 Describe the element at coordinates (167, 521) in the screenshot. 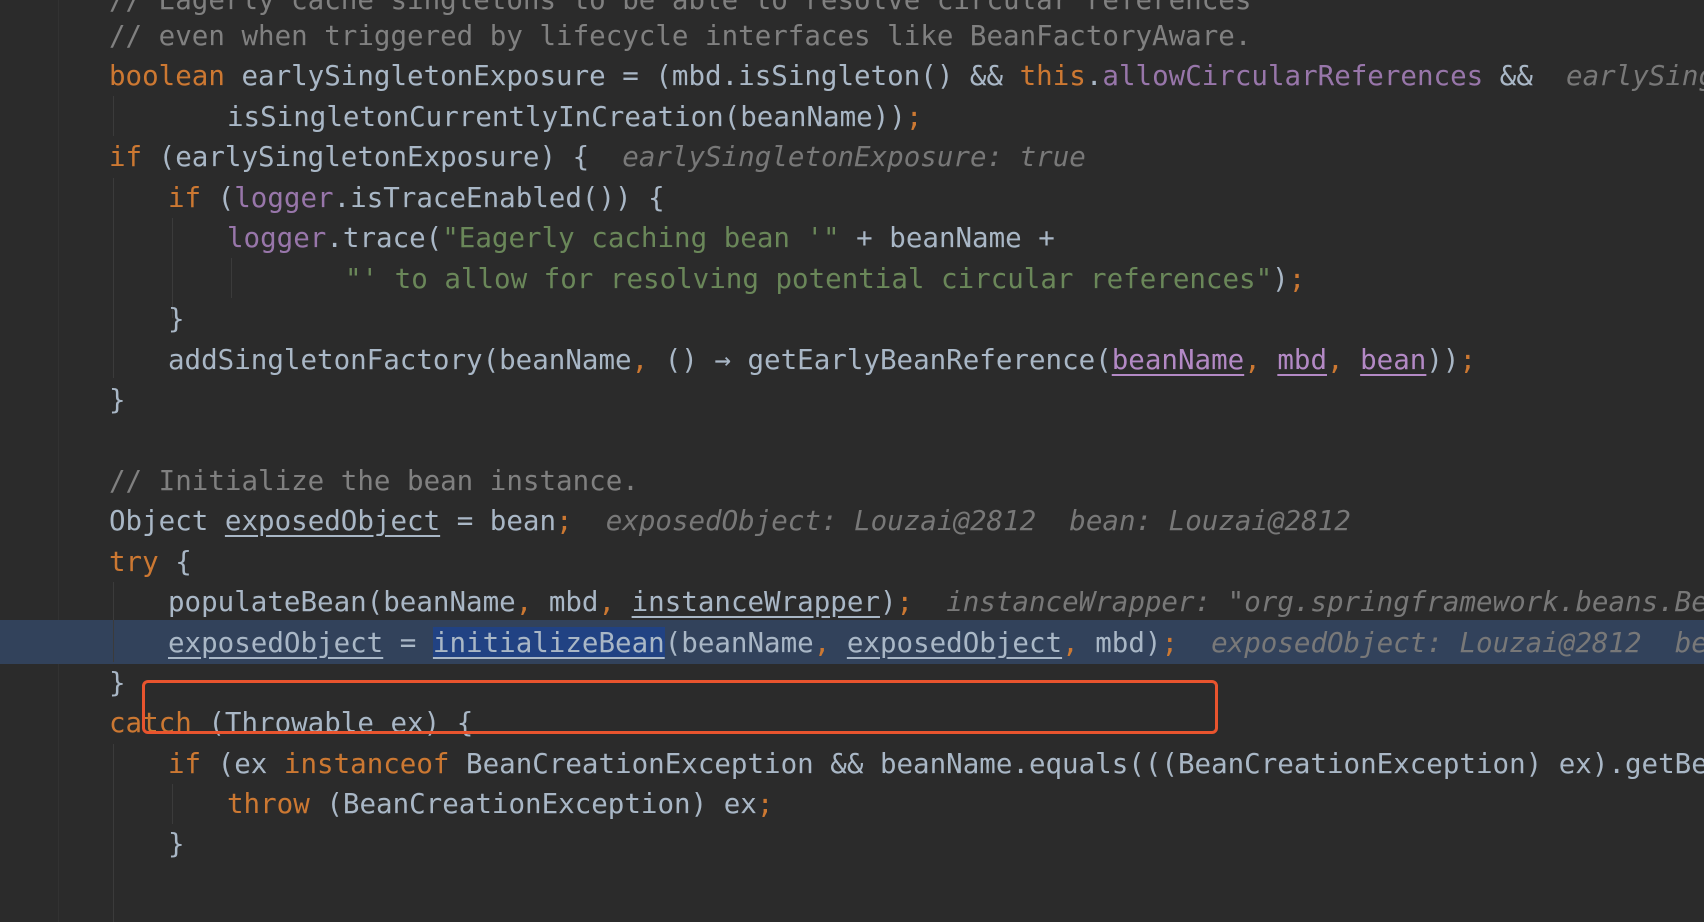

I see `code-token: Object` at that location.